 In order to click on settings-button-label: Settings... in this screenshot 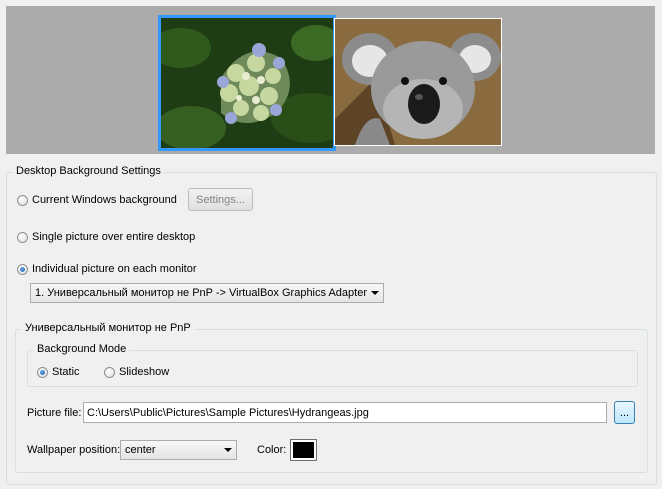, I will do `click(220, 199)`.